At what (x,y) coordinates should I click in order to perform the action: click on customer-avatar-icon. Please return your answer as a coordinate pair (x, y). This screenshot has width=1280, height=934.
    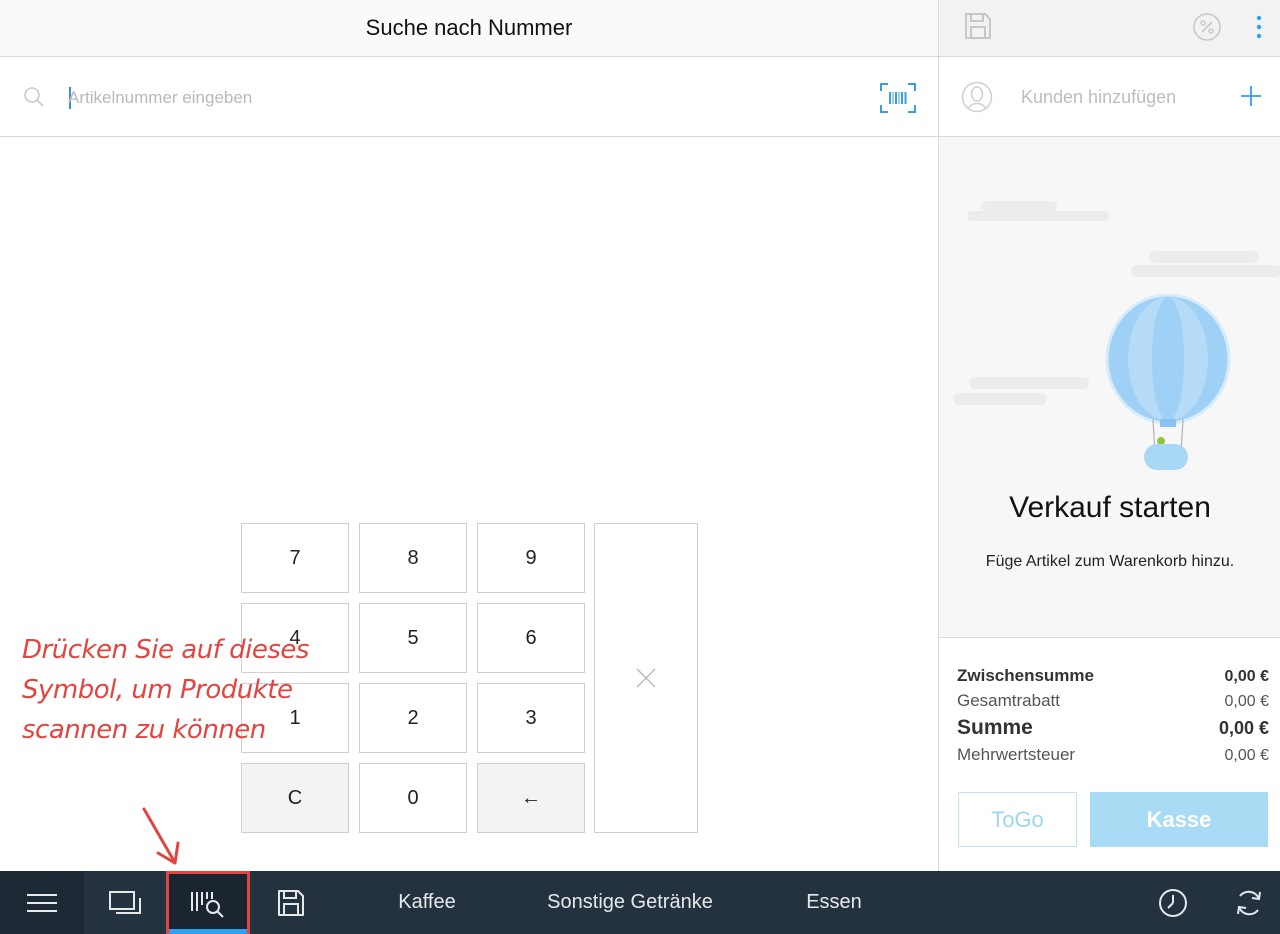
    Looking at the image, I should click on (977, 97).